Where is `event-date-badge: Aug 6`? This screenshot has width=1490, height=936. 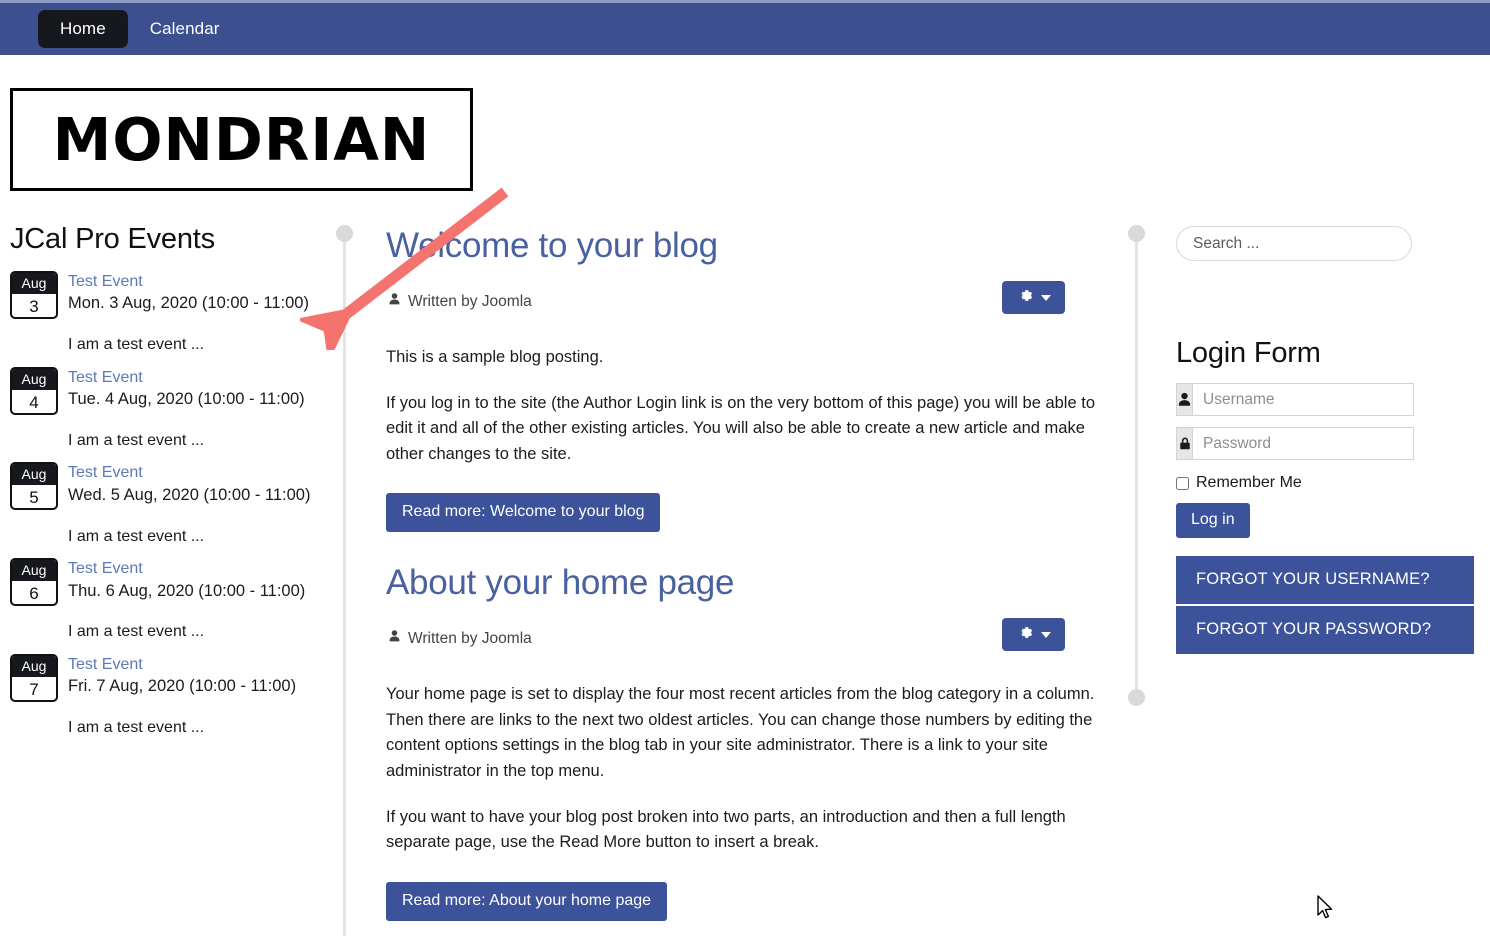
event-date-badge: Aug 6 is located at coordinates (34, 581).